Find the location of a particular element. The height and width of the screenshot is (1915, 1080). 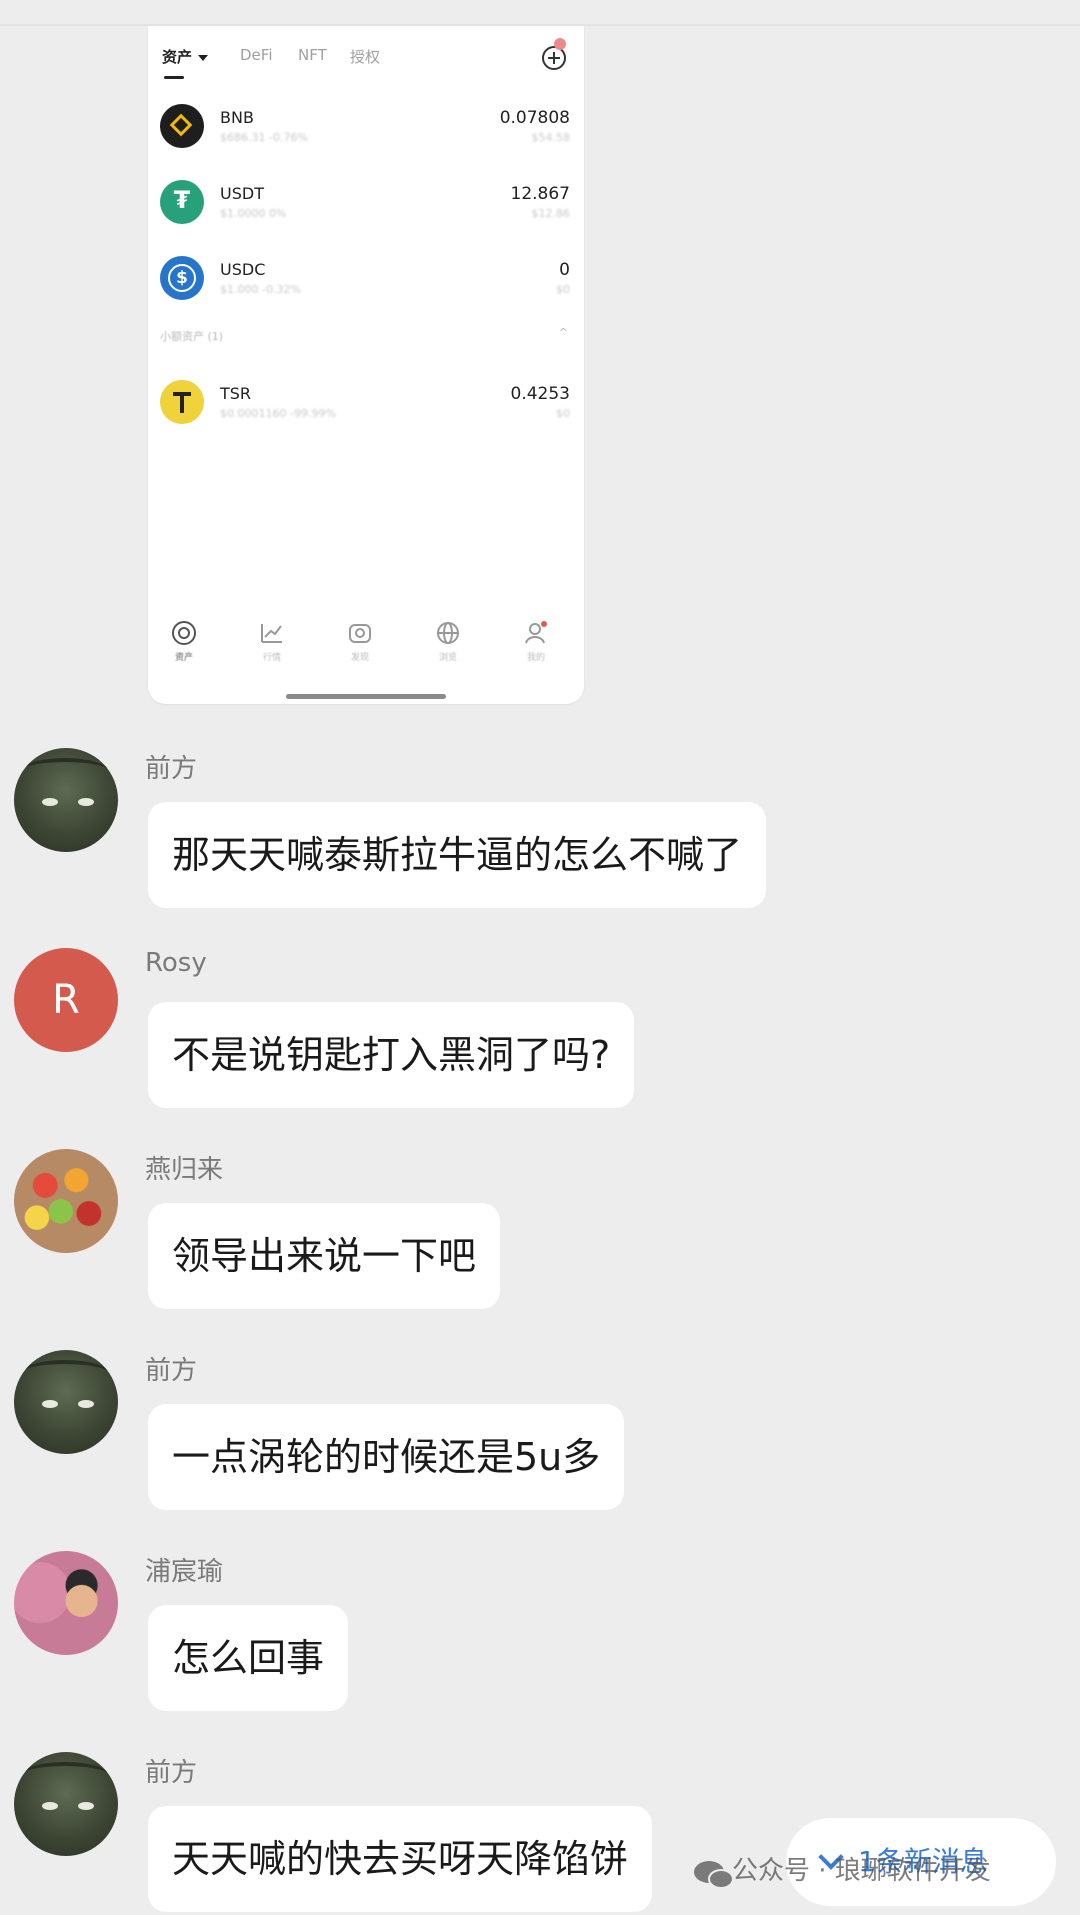

target-icon is located at coordinates (184, 633).